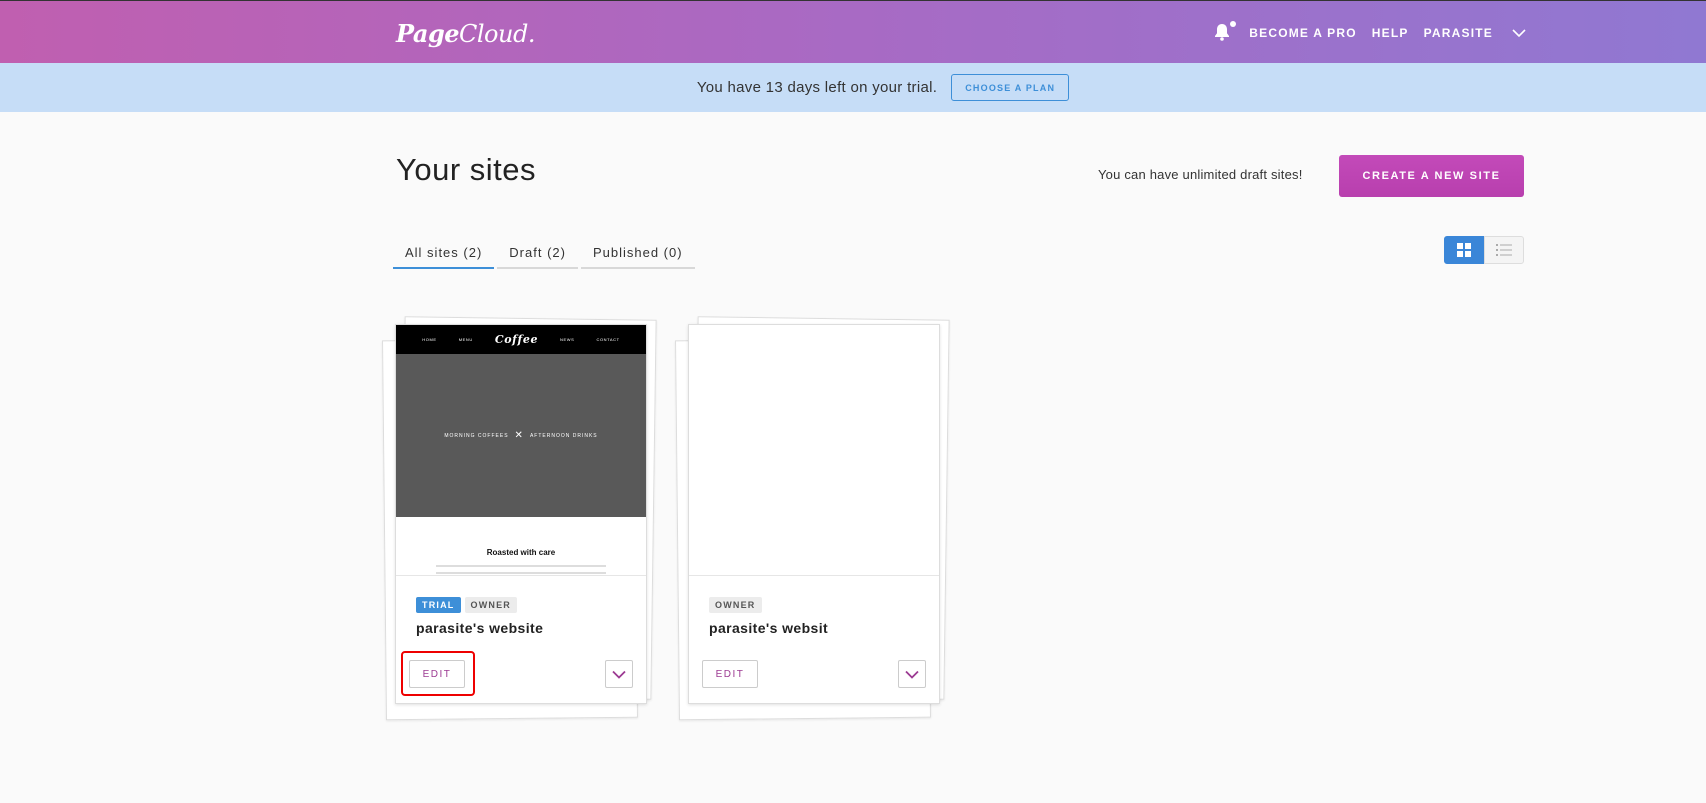 This screenshot has width=1706, height=803. I want to click on site-thumbnail, so click(814, 450).